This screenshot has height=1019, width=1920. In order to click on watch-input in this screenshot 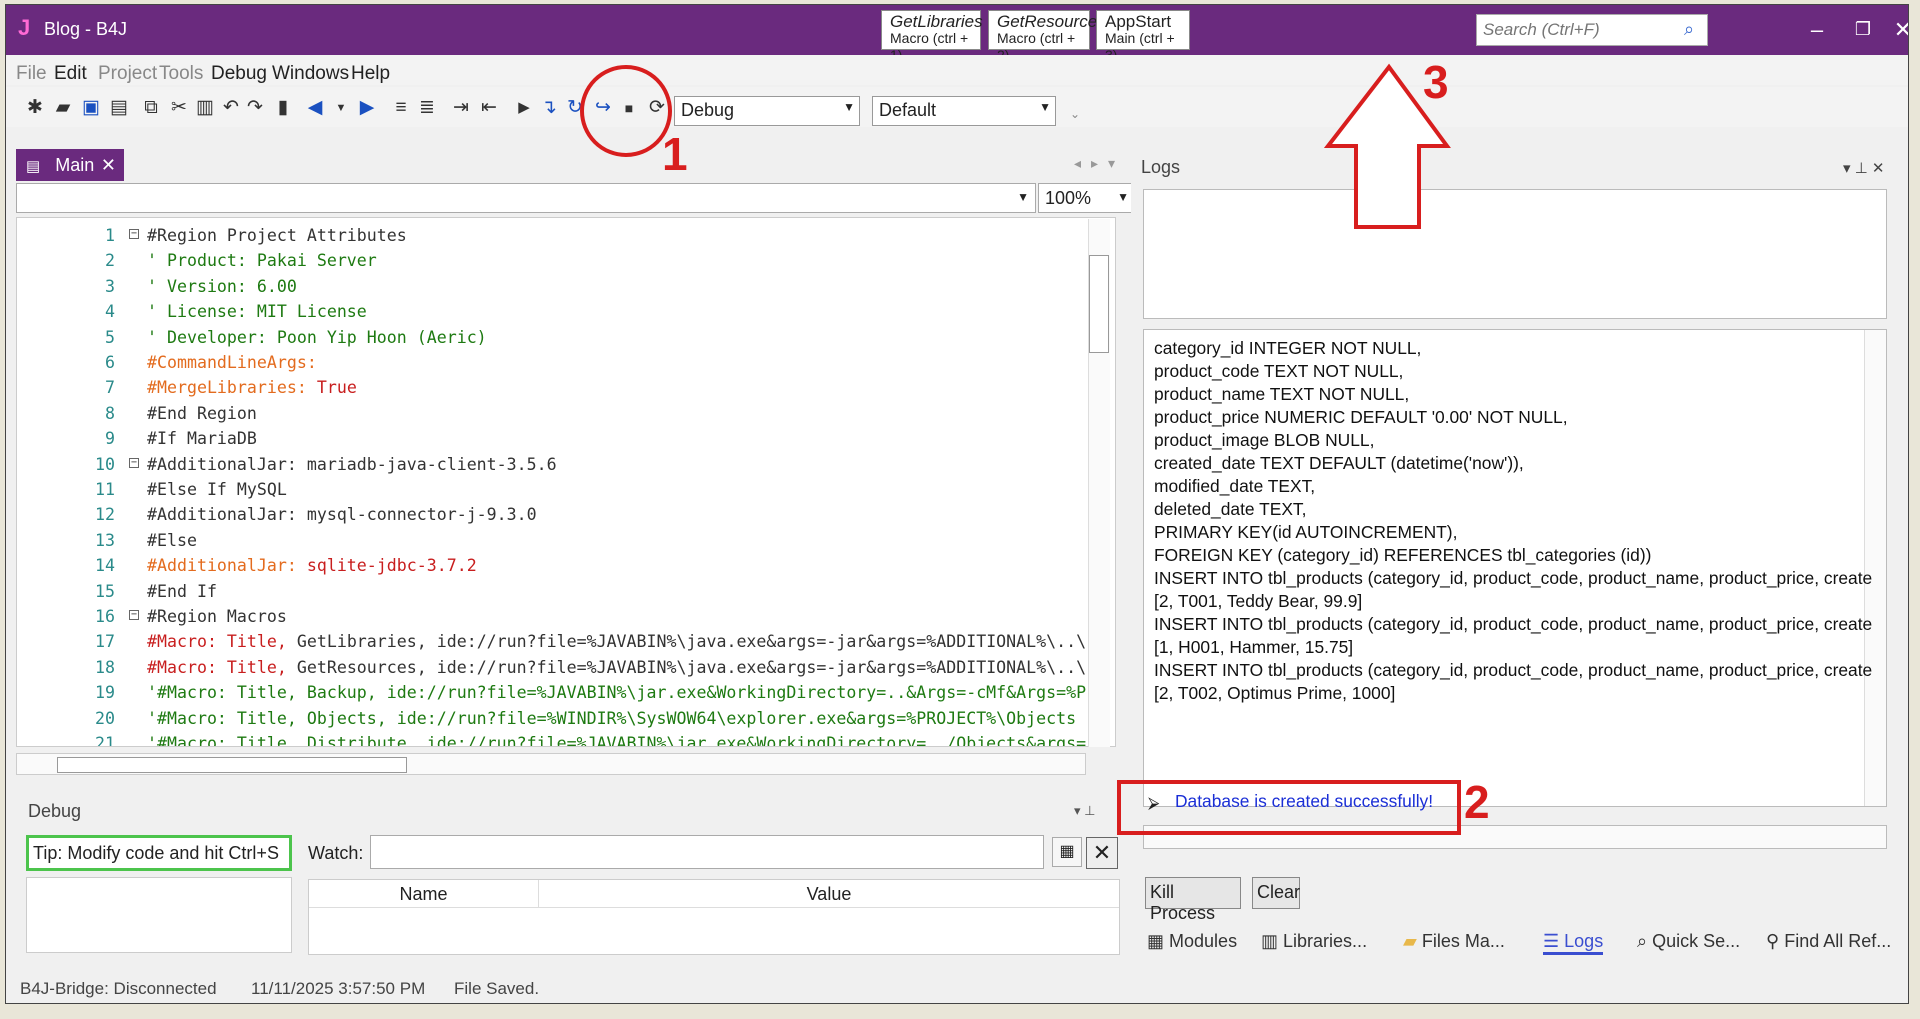, I will do `click(707, 852)`.